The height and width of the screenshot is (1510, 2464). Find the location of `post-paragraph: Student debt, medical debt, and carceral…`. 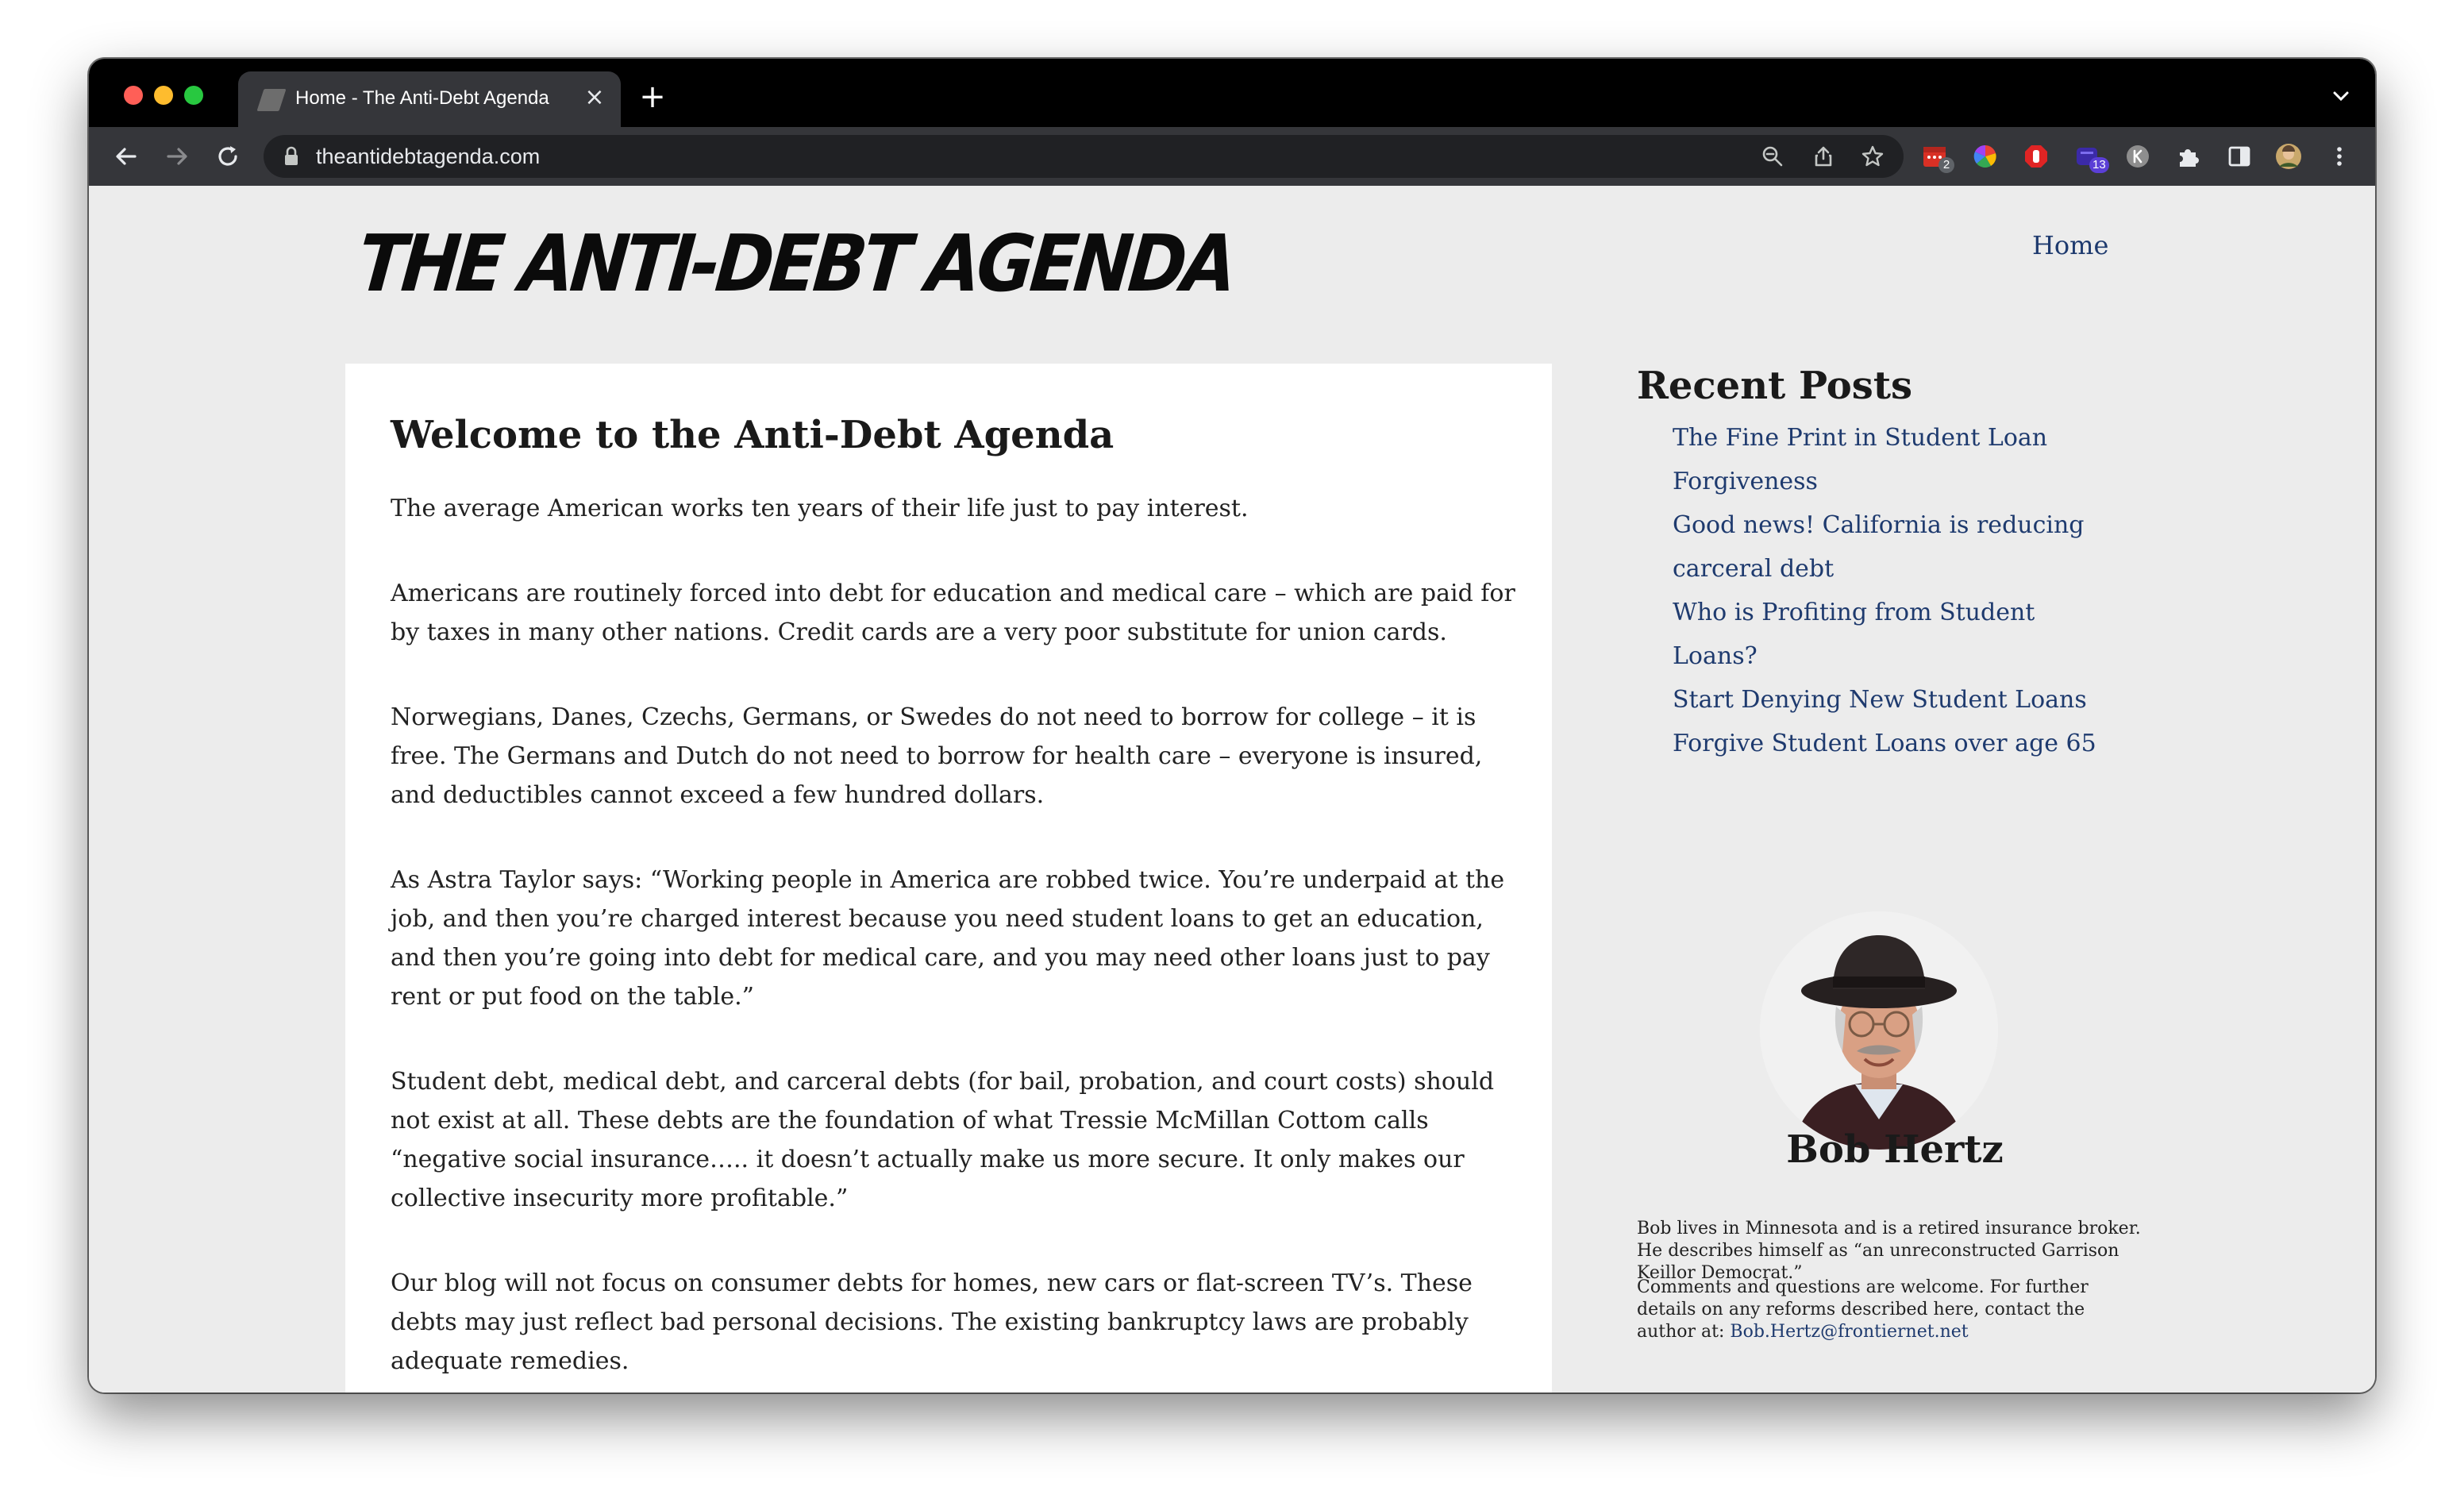

post-paragraph: Student debt, medical debt, and carceral… is located at coordinates (943, 1140).